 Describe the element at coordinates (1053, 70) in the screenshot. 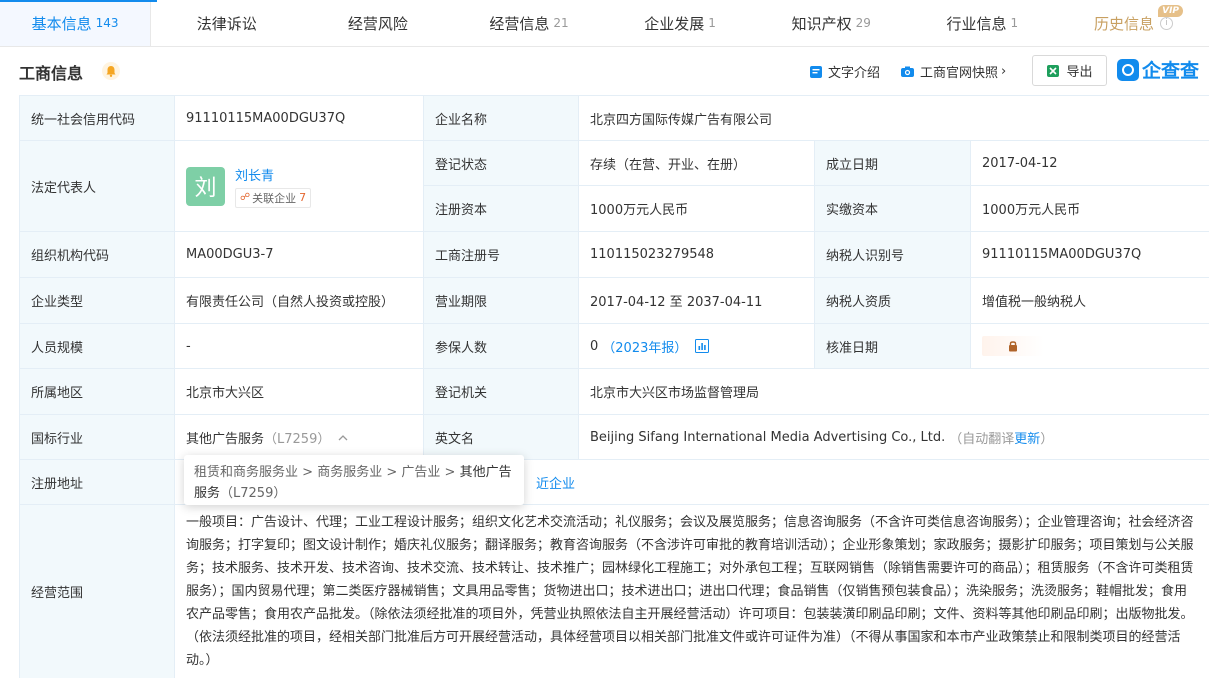

I see `excel-icon` at that location.